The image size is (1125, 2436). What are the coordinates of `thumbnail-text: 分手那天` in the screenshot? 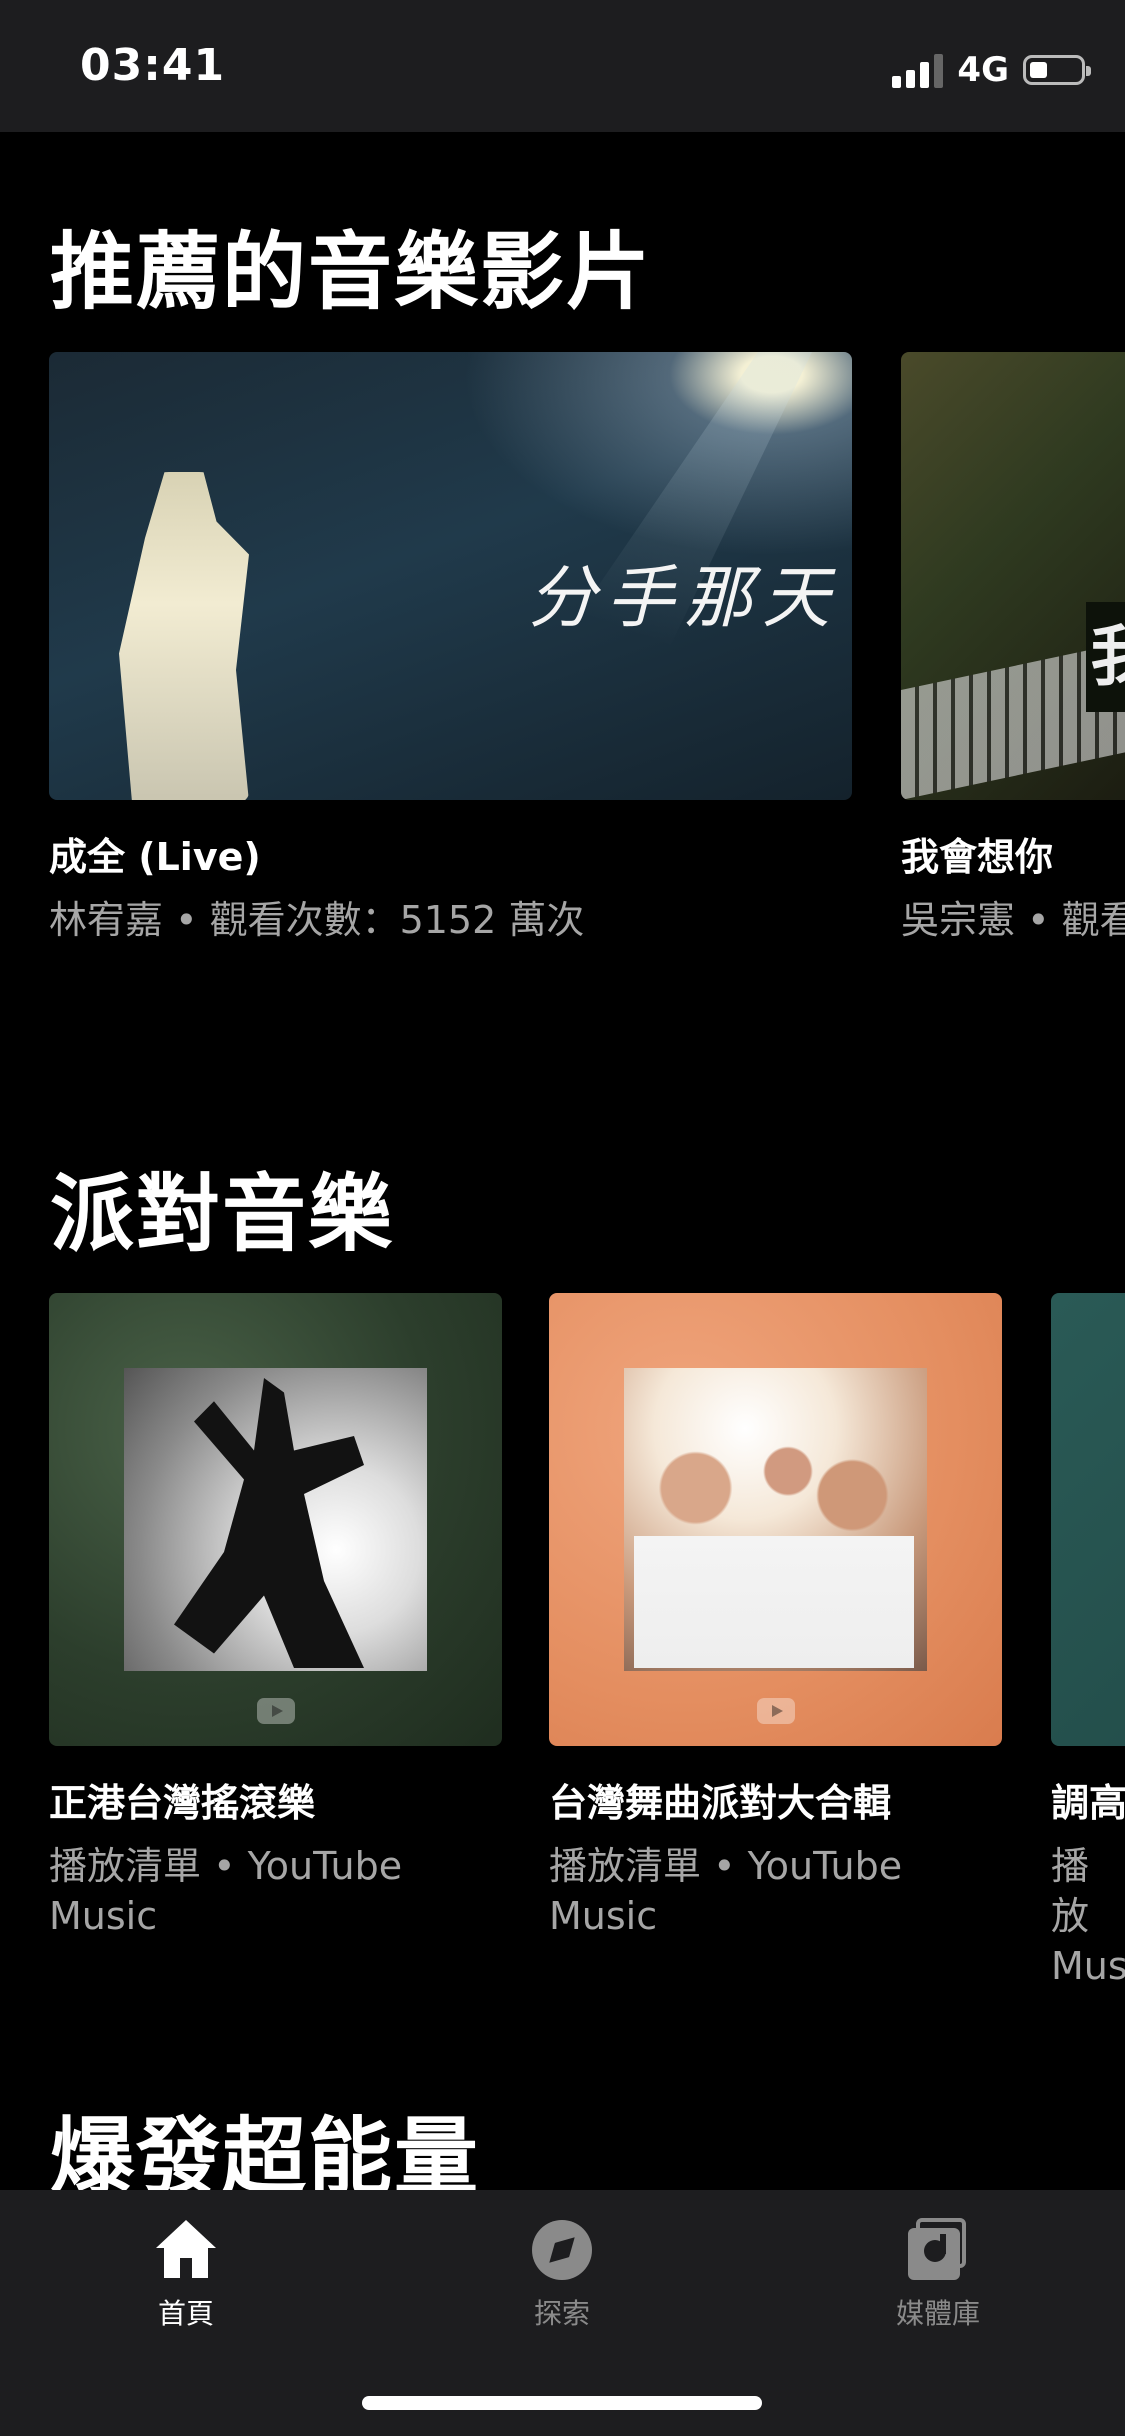 It's located at (683, 598).